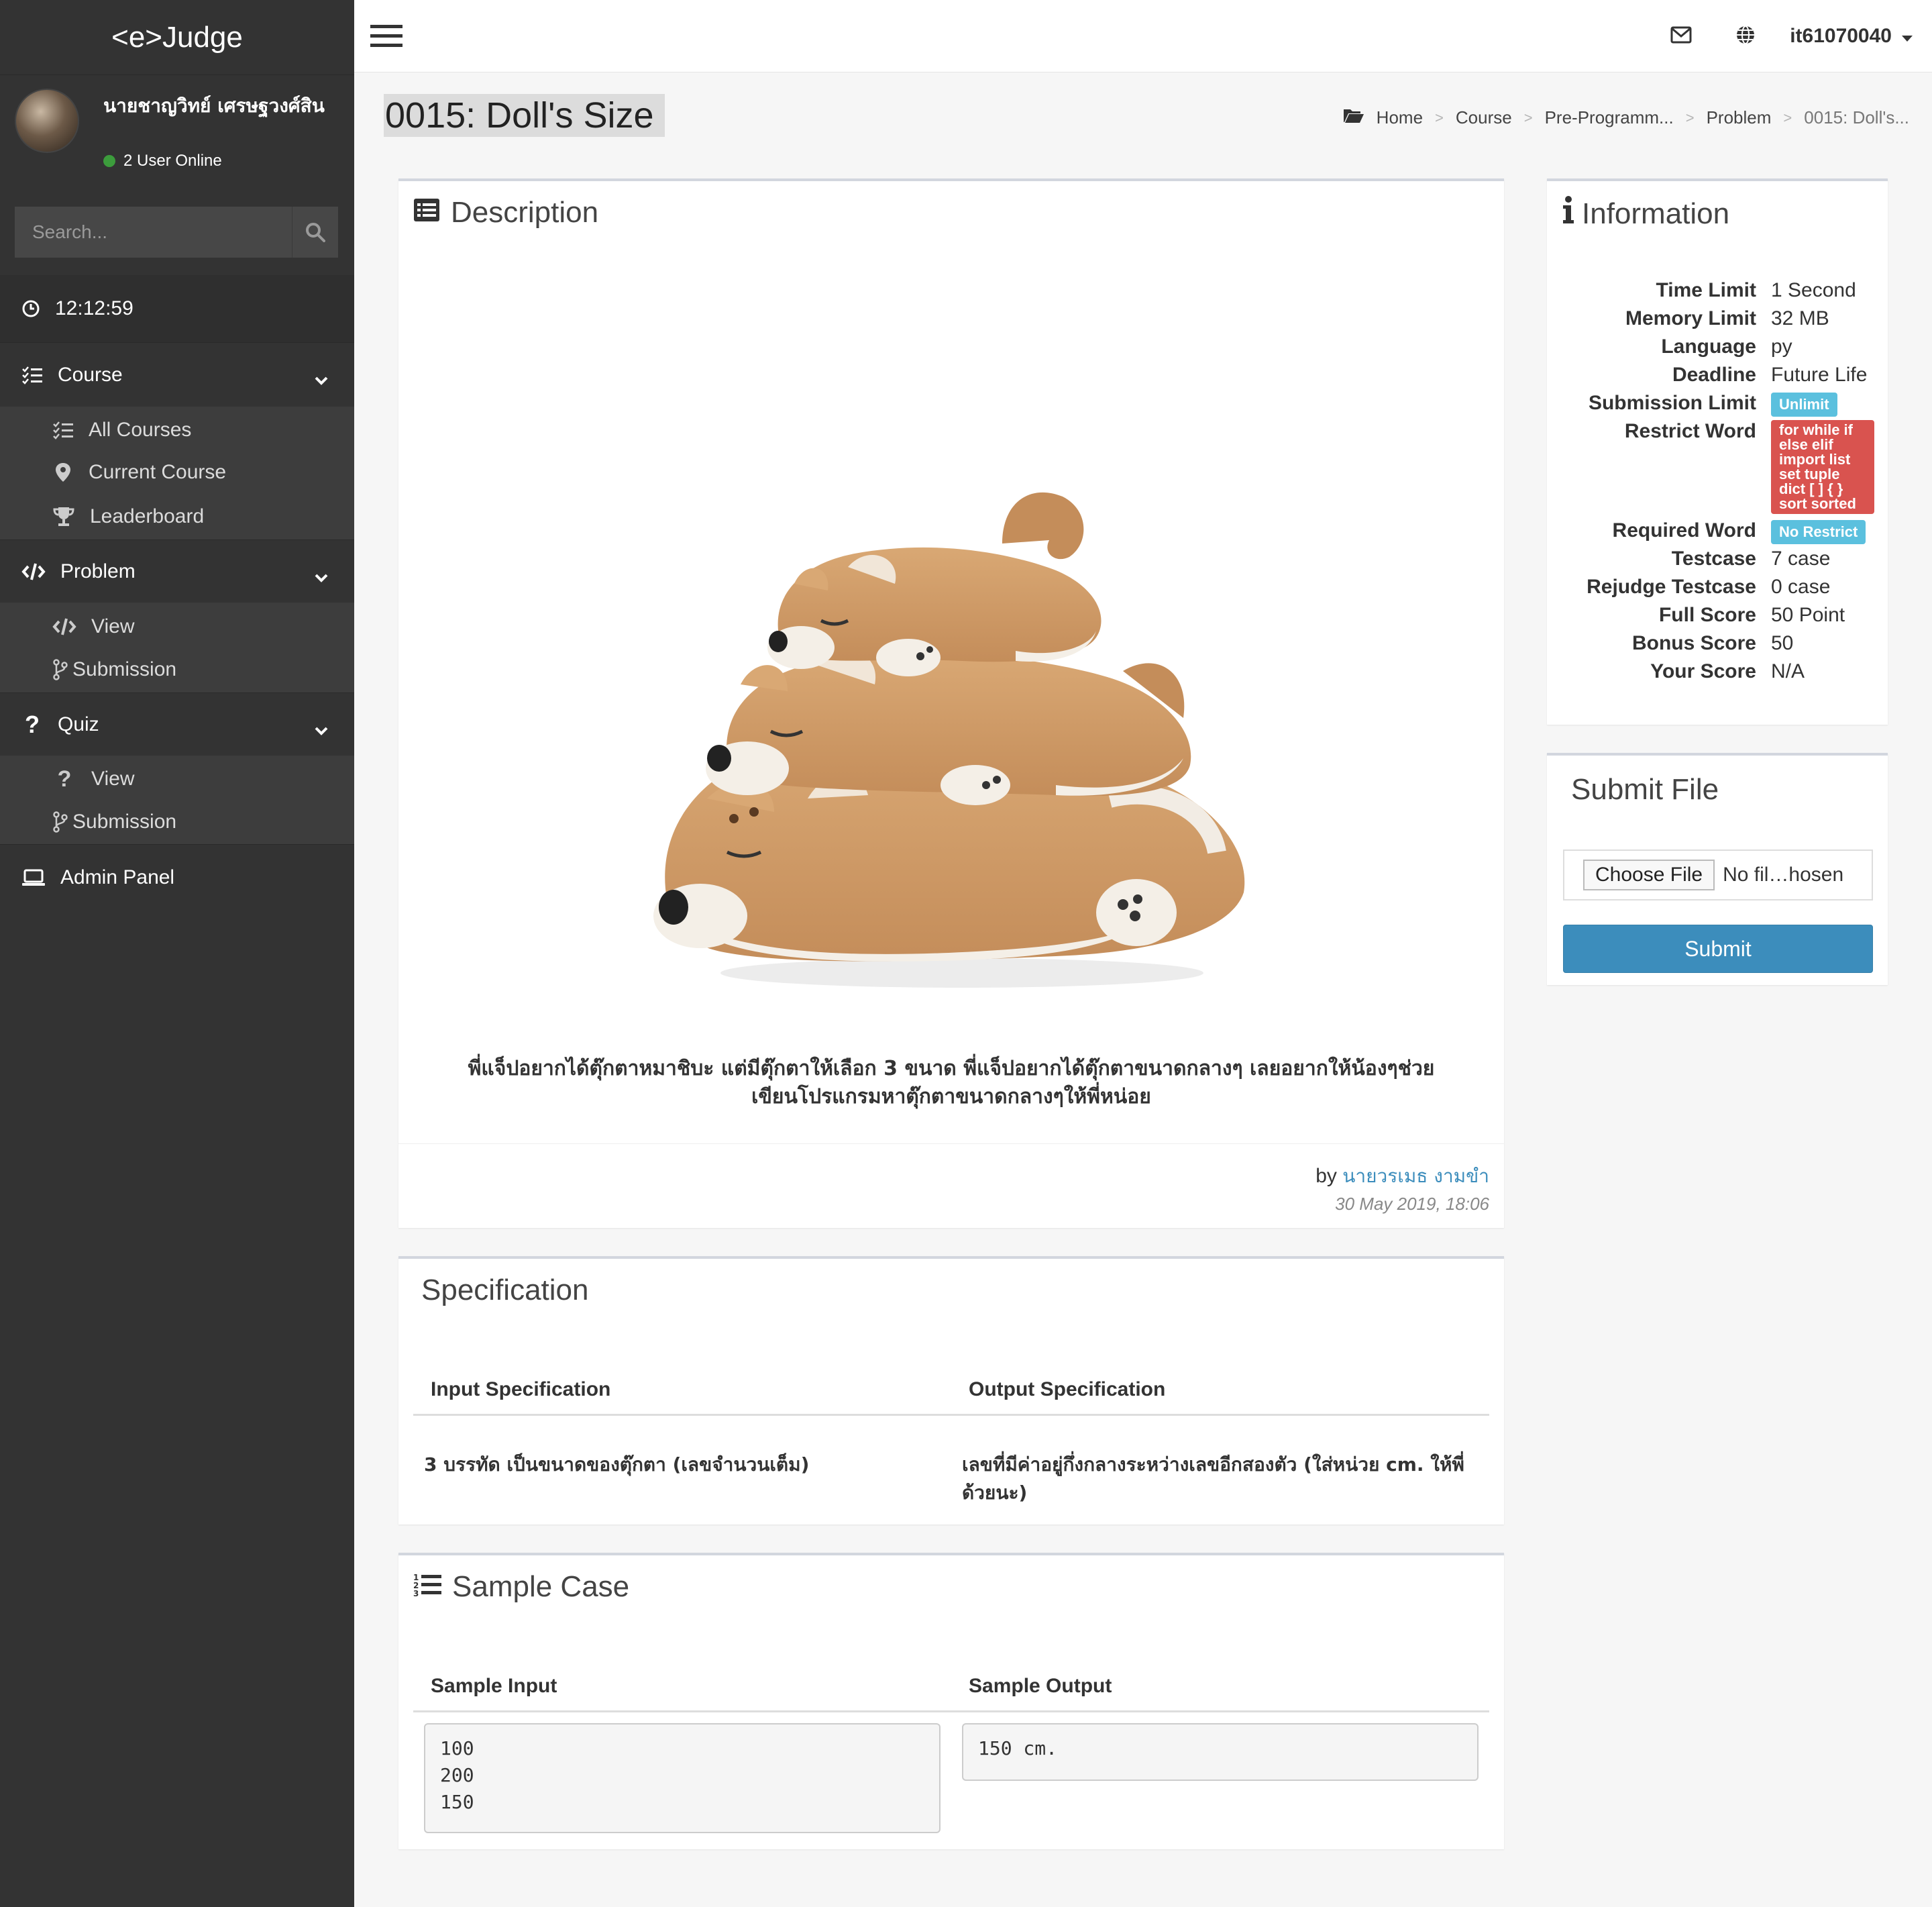 The height and width of the screenshot is (1907, 1932). What do you see at coordinates (541, 1586) in the screenshot?
I see `sample-case-title: Sample Case` at bounding box center [541, 1586].